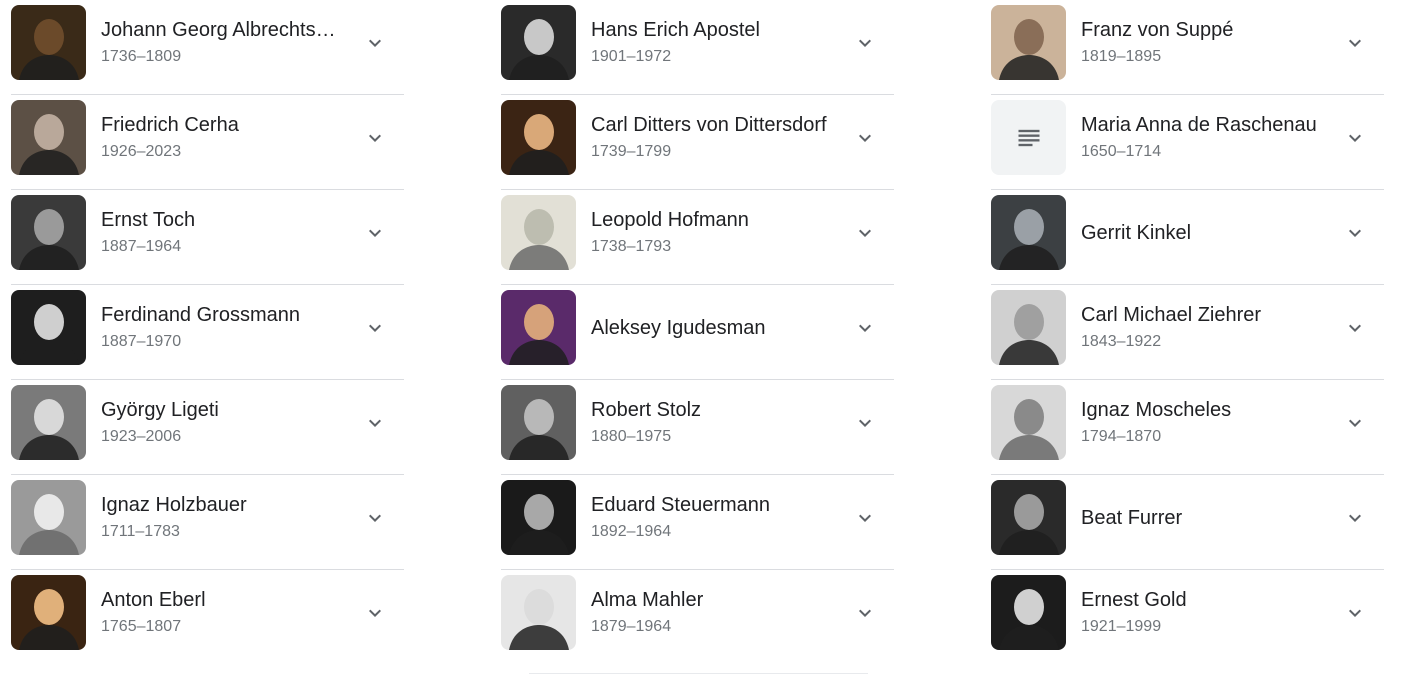  I want to click on composer-name: Ferdinand Grossmann, so click(221, 315).